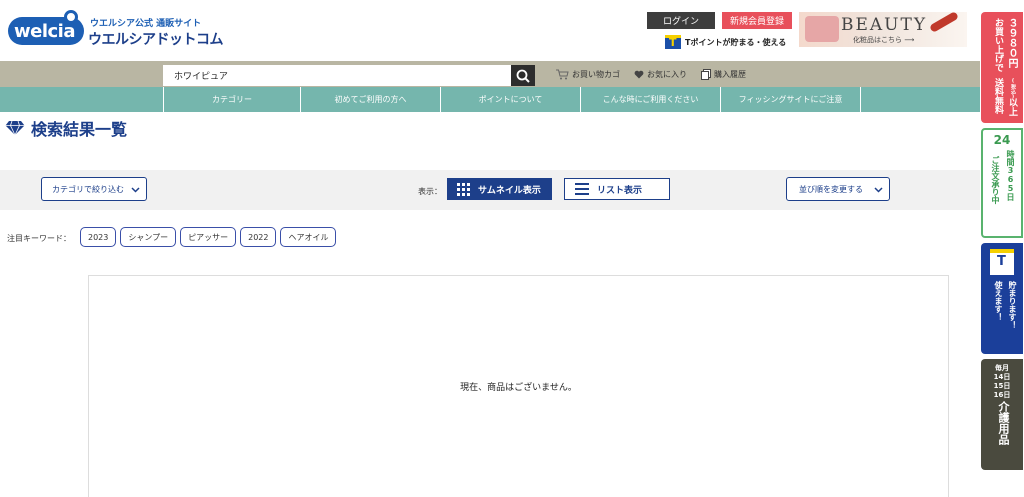 The width and height of the screenshot is (1024, 497). I want to click on beauty-banner: BEAUTY 化粧品はこちら ⟶, so click(883, 29).